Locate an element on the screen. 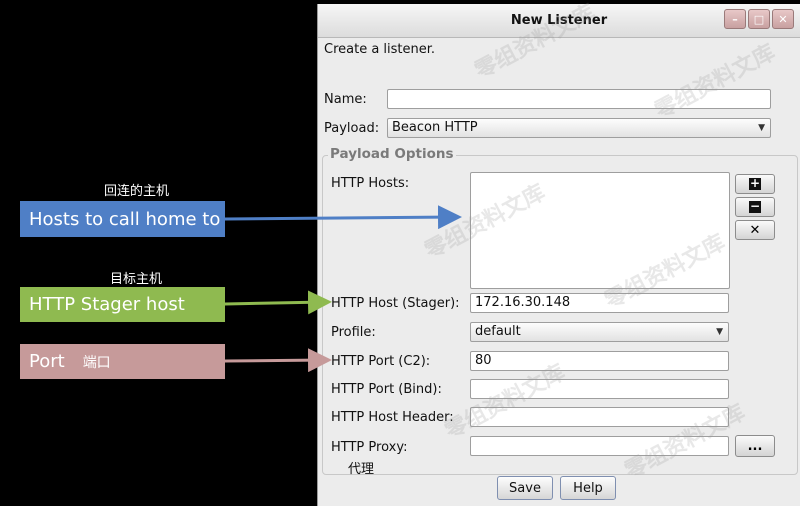 Image resolution: width=800 pixels, height=506 pixels. annotation-arrows is located at coordinates (343, 289).